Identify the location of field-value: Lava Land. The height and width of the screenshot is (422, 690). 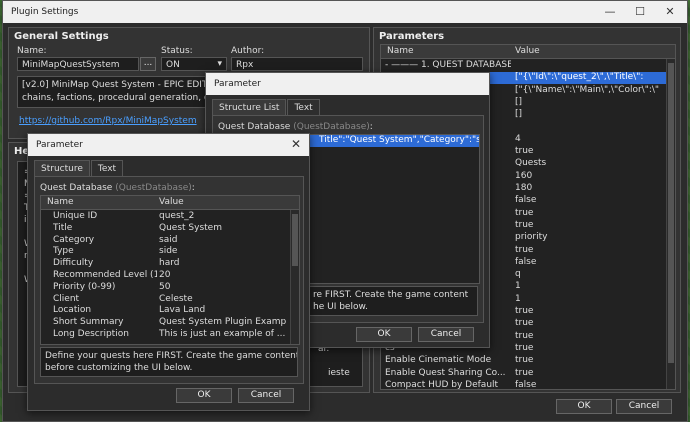
(182, 310).